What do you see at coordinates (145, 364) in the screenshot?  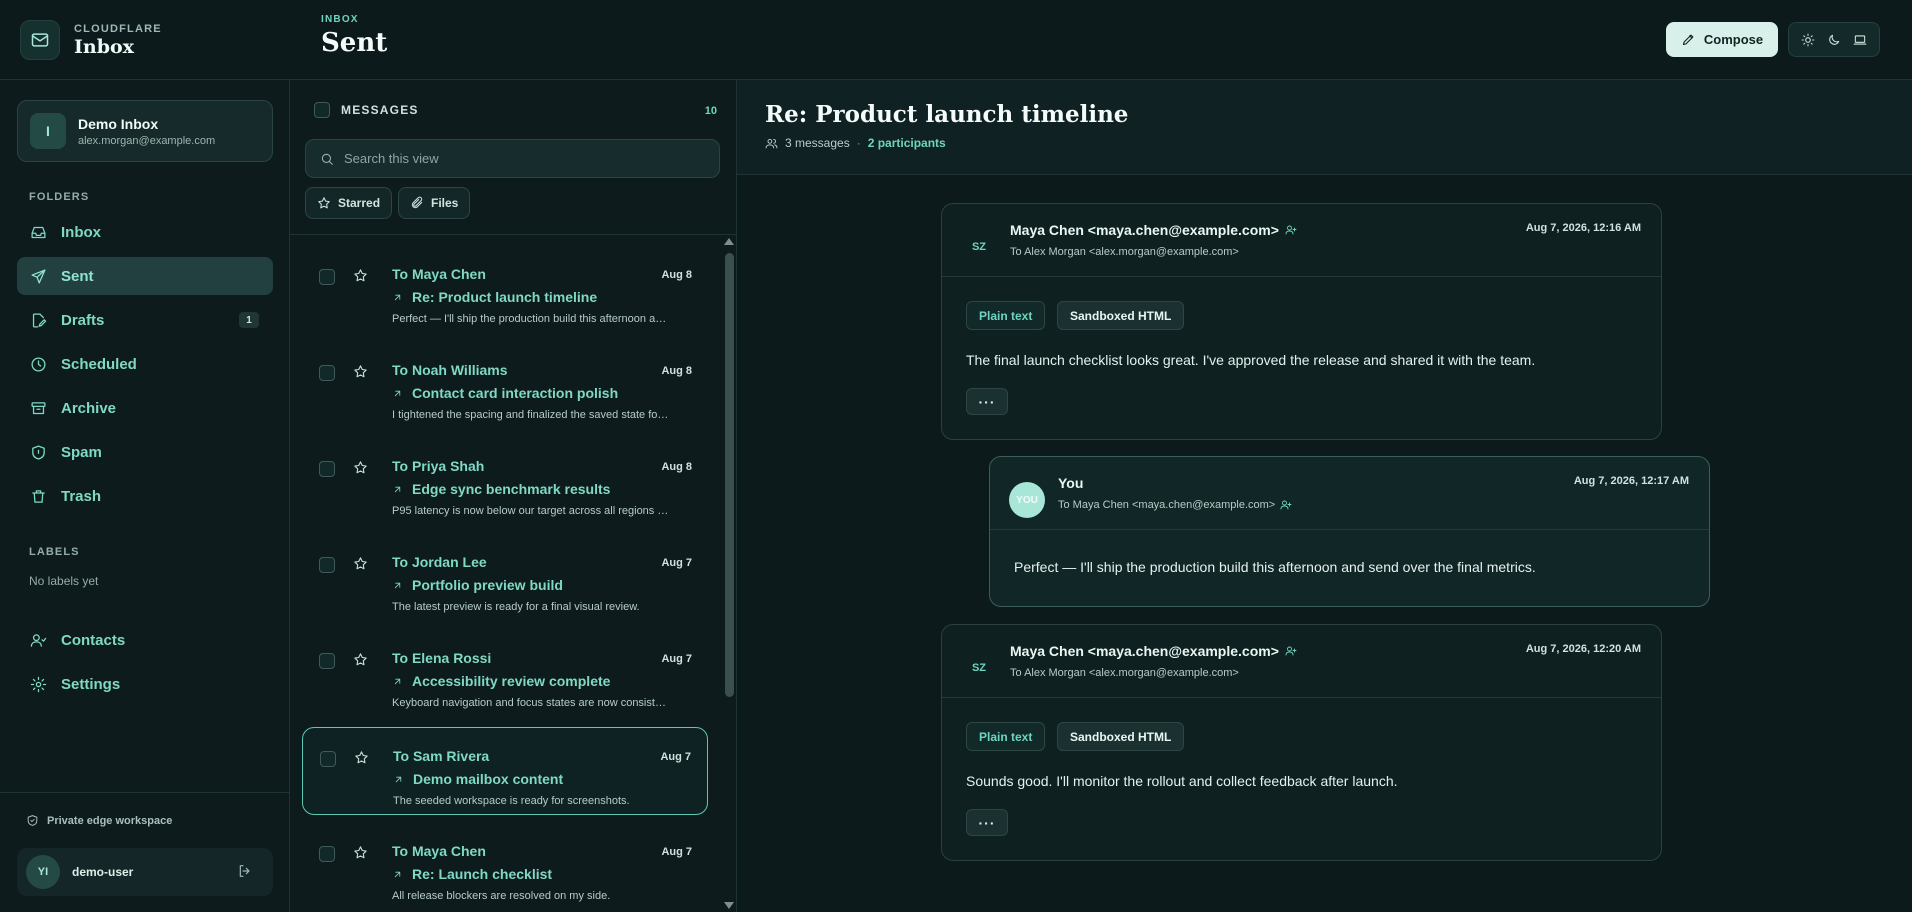 I see `sidebar-item-scheduled: Scheduled` at bounding box center [145, 364].